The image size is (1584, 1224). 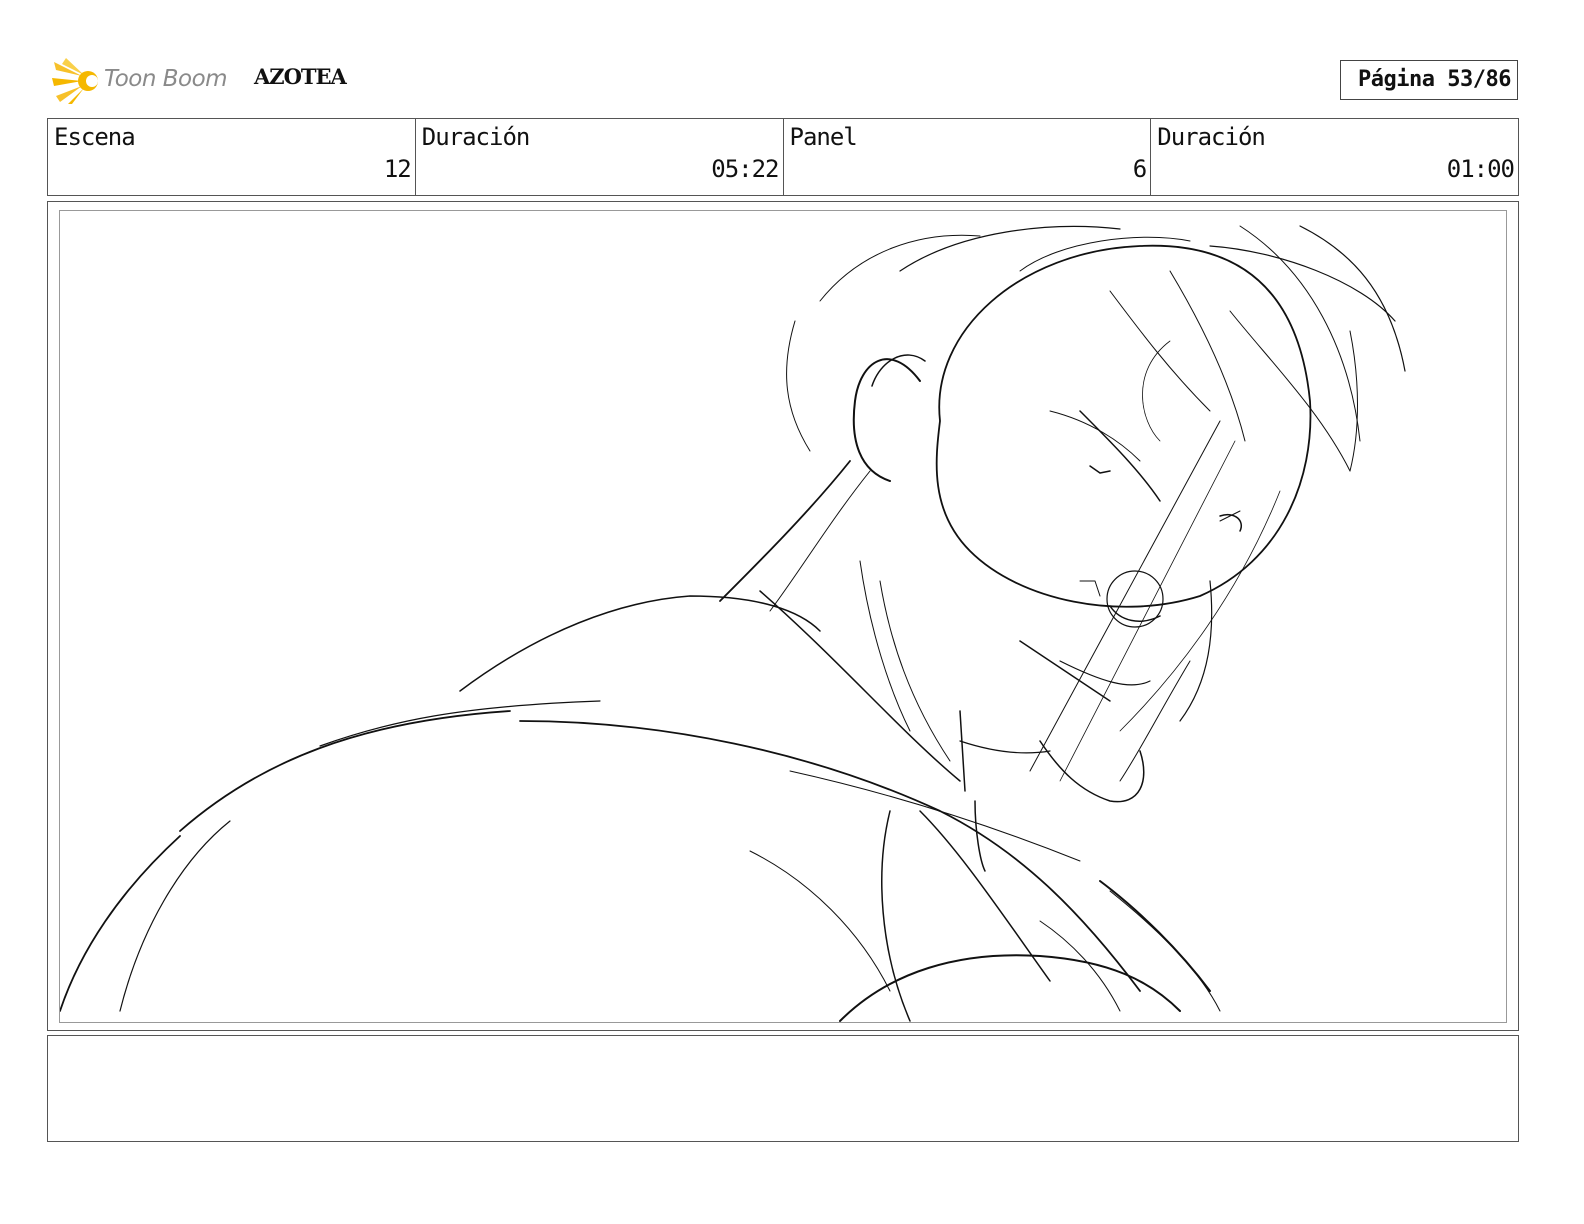 I want to click on panel-cell: Panel 6, so click(x=968, y=157).